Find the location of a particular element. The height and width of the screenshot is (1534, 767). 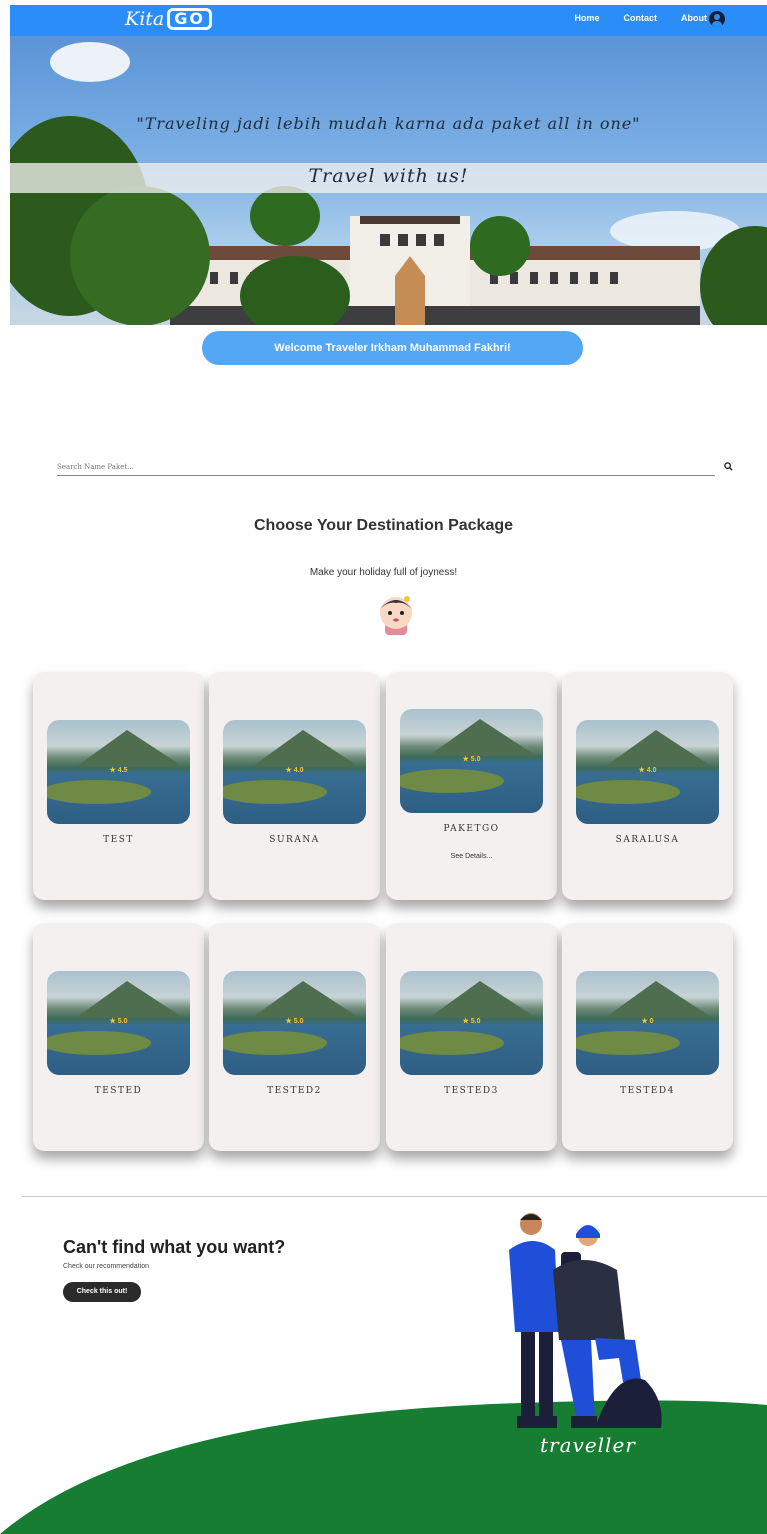

nav-links: Home Contact About Us is located at coordinates (647, 18).